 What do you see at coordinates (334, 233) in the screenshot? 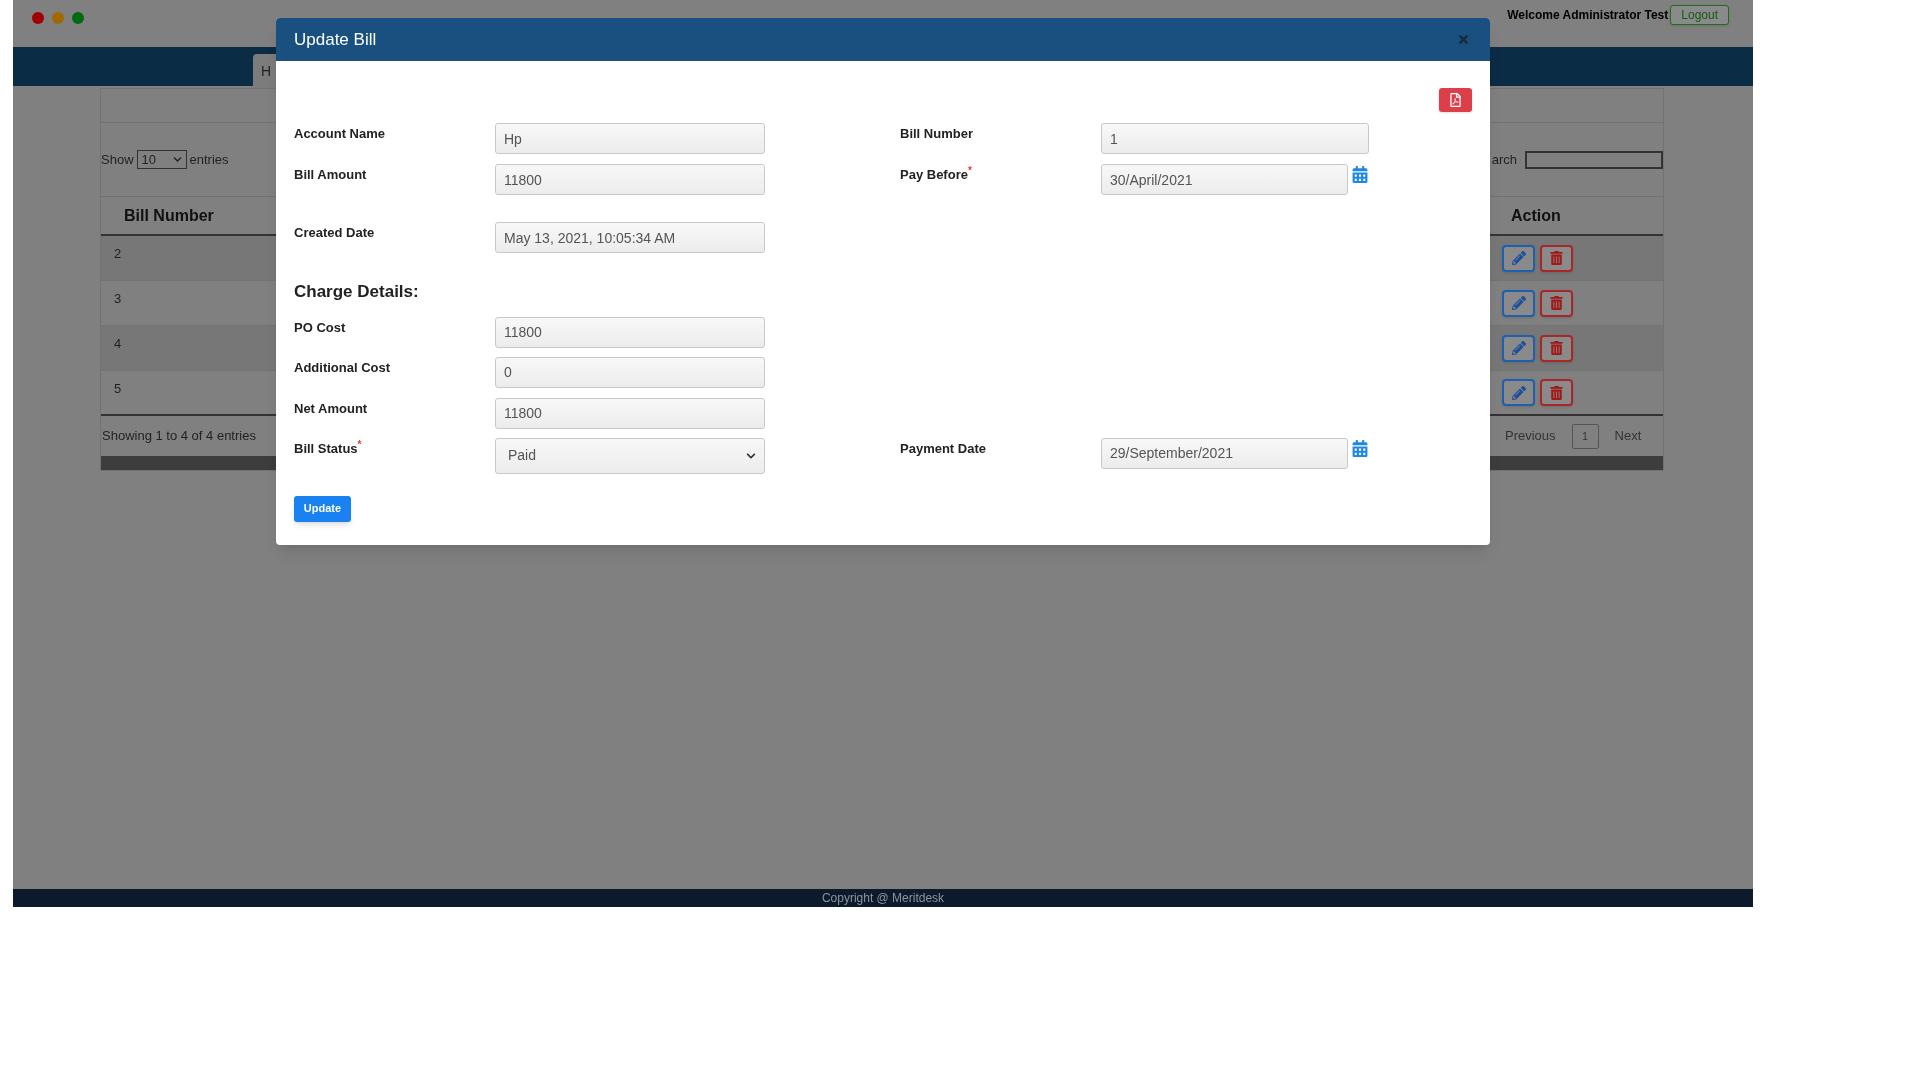
I see `field-label: Created Date` at bounding box center [334, 233].